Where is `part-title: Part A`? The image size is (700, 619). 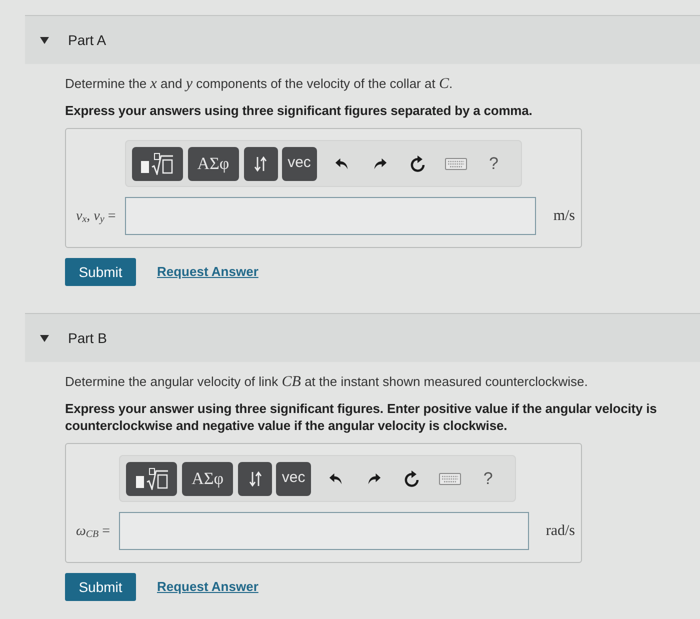 part-title: Part A is located at coordinates (87, 40).